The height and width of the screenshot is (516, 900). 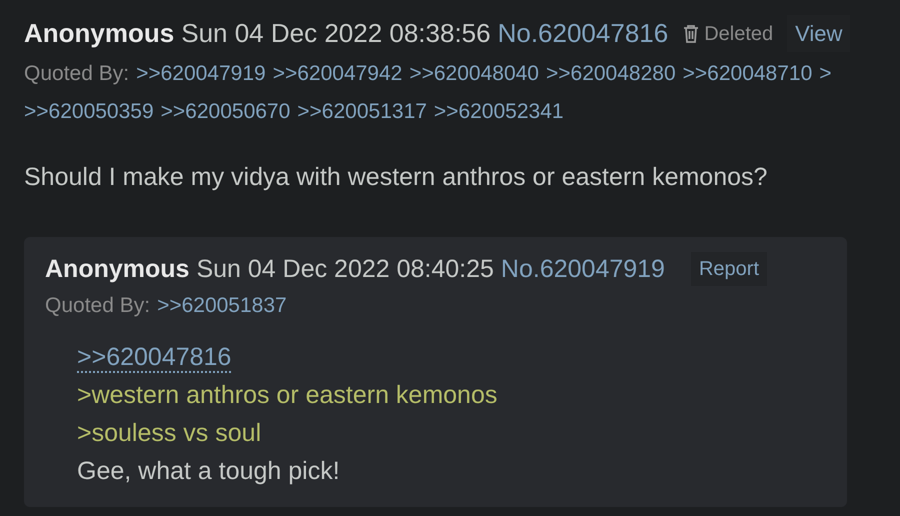 I want to click on backlink: >>620047942, so click(x=337, y=74).